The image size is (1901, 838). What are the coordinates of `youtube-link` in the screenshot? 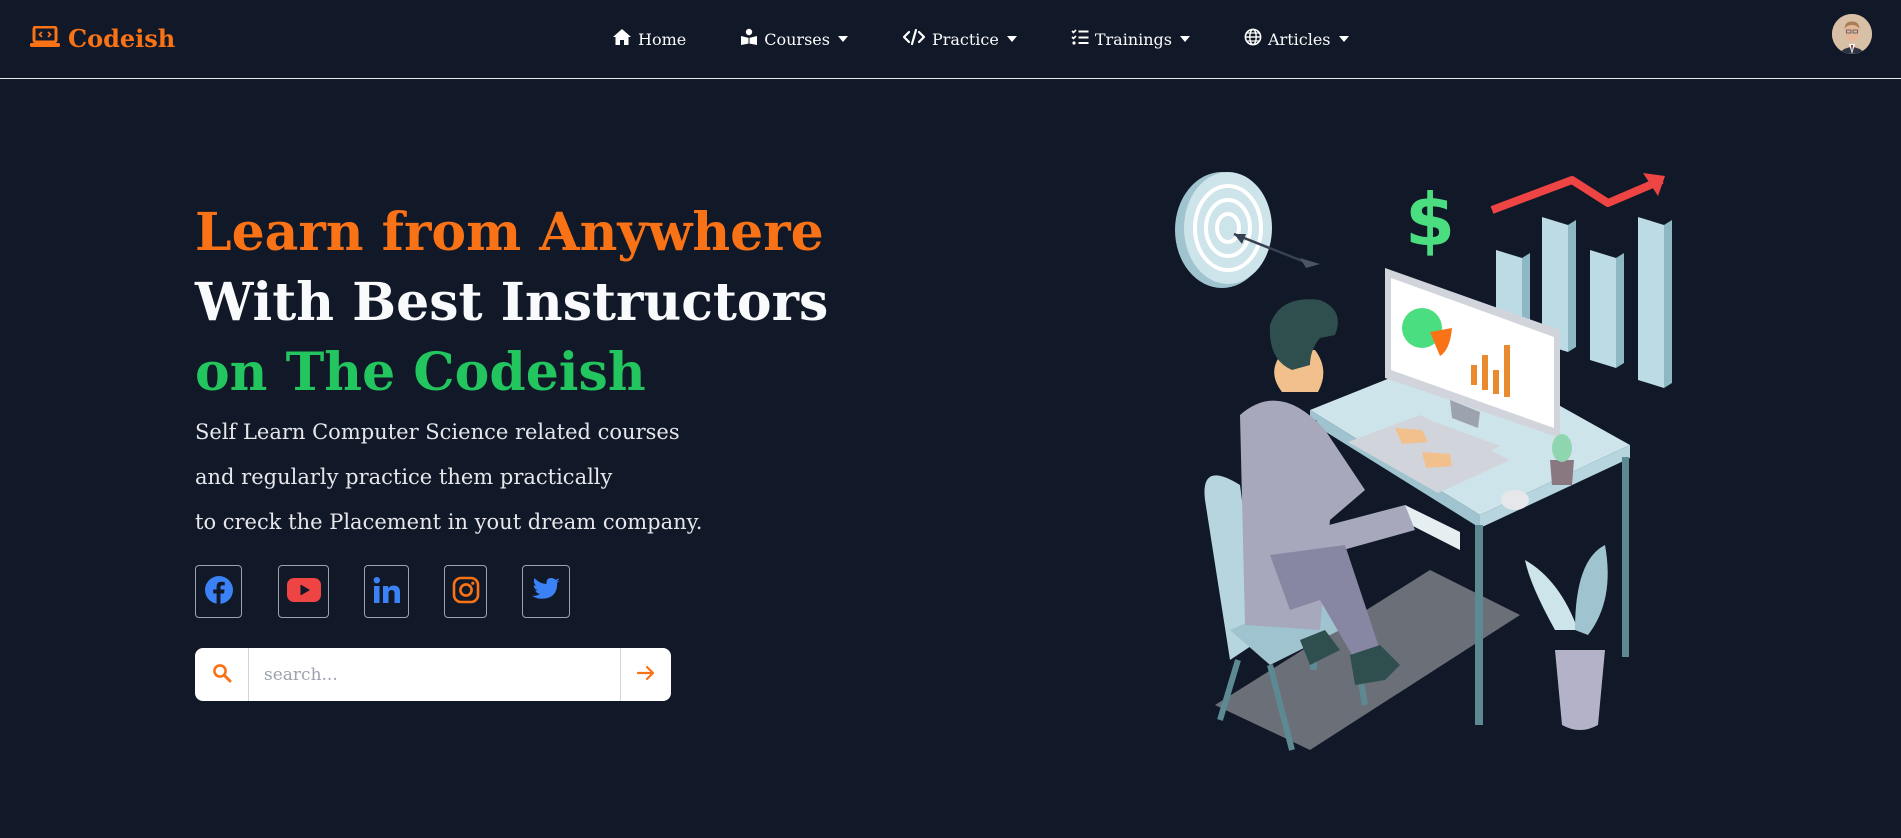 It's located at (303, 591).